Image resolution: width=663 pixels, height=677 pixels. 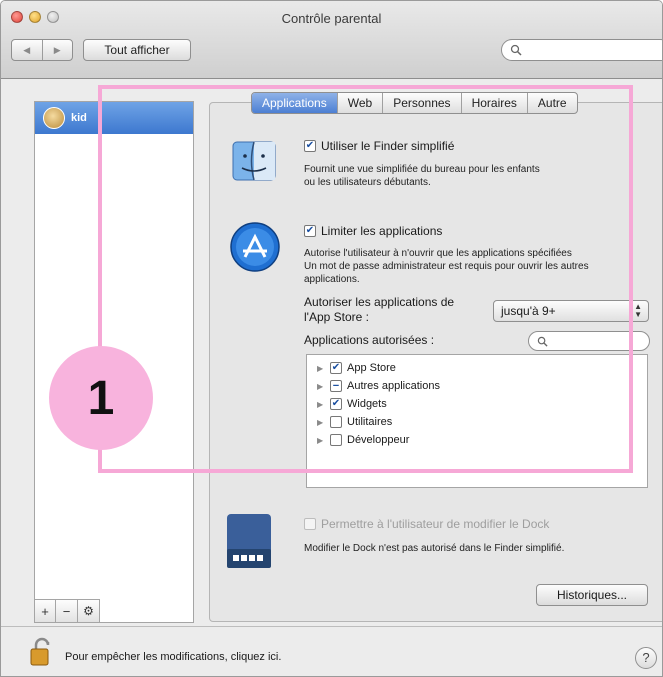 What do you see at coordinates (114, 118) in the screenshot?
I see `user-list-item-kid: kid` at bounding box center [114, 118].